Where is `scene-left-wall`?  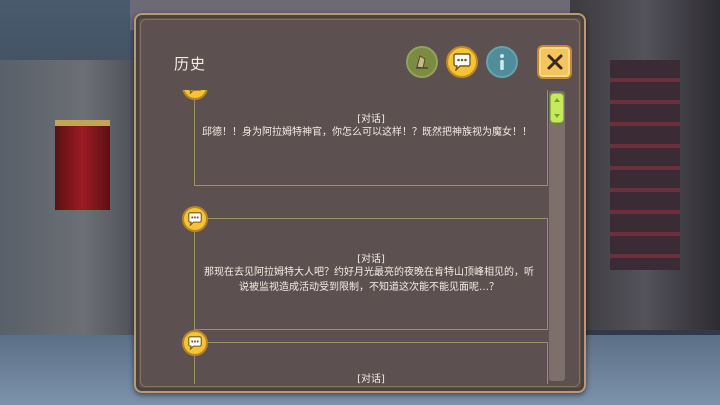 scene-left-wall is located at coordinates (70, 210).